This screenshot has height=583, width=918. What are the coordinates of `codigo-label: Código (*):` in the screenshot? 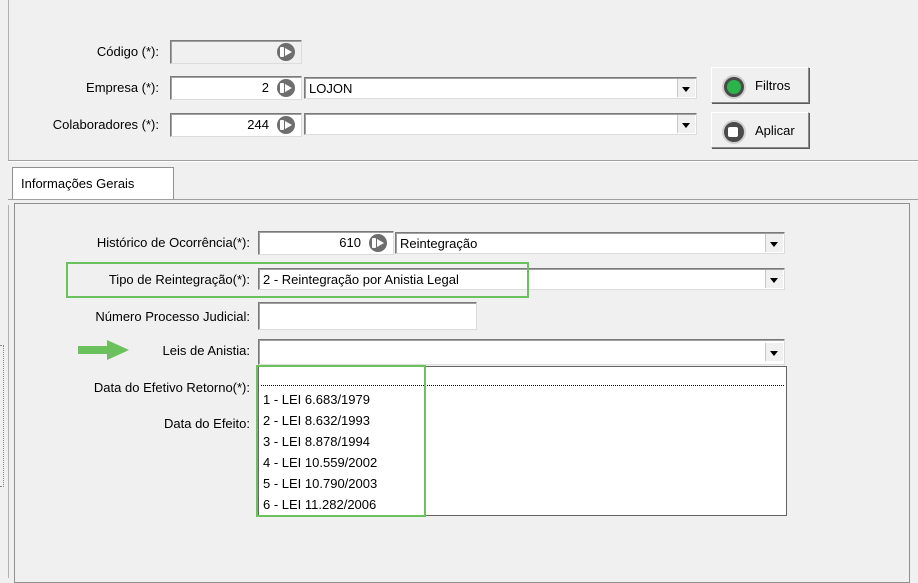 It's located at (127, 51).